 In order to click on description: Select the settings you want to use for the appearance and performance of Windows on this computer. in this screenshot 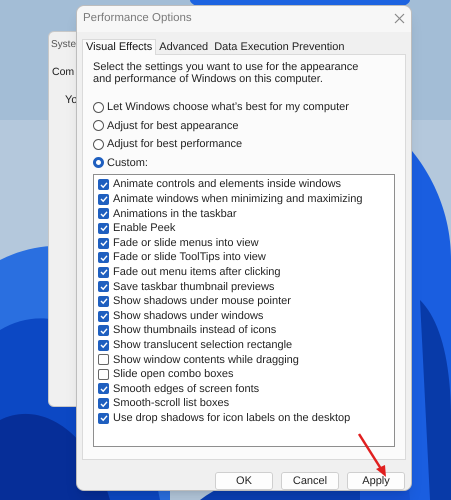, I will do `click(226, 73)`.